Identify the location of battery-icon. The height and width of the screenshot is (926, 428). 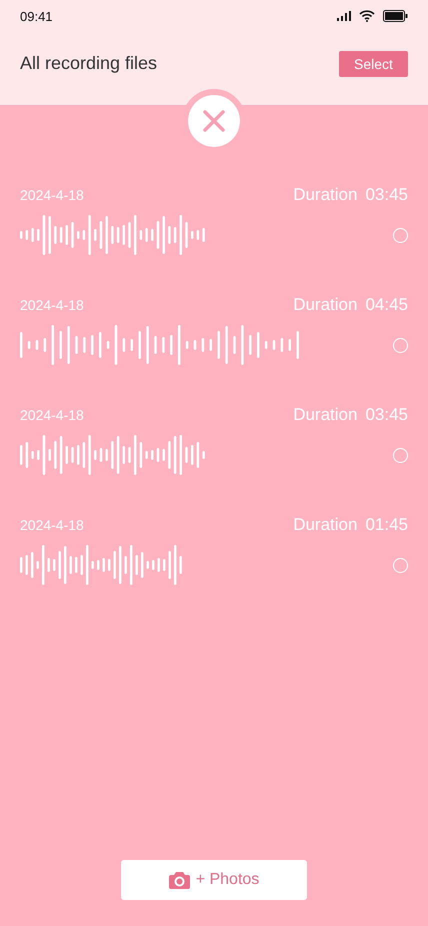
(395, 16).